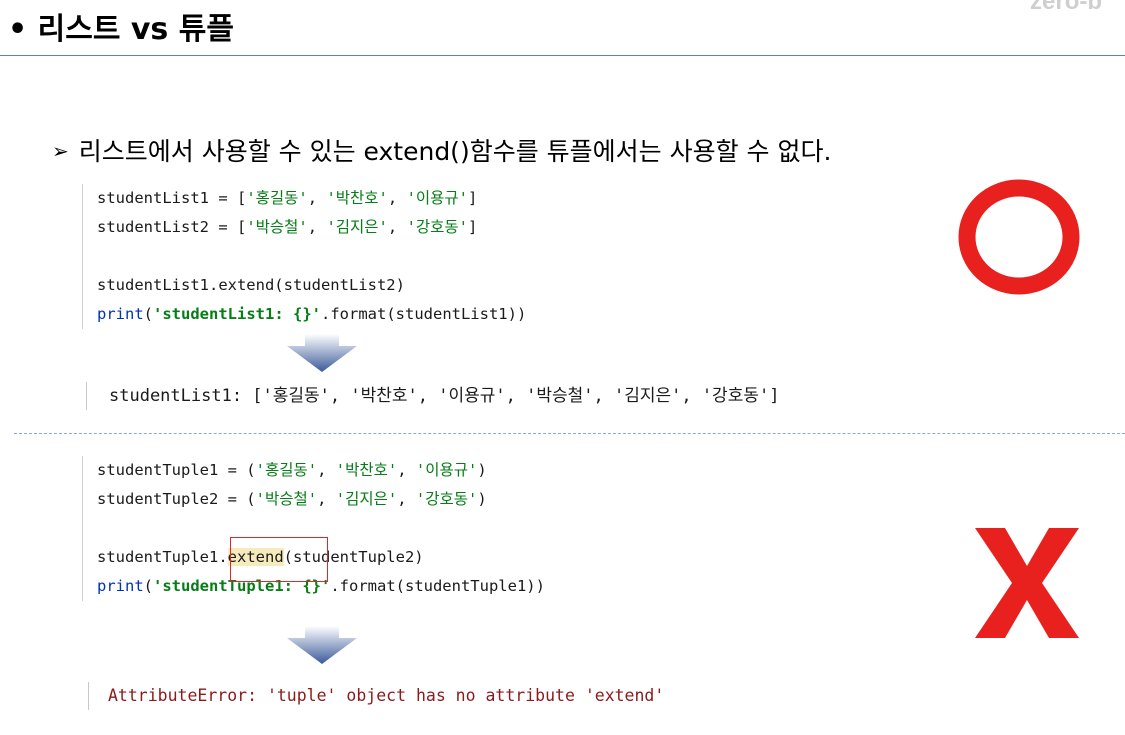  Describe the element at coordinates (292, 470) in the screenshot. I see `code-line: studentTuple1 = ('홍길동', '박찬호', '이용규')` at that location.